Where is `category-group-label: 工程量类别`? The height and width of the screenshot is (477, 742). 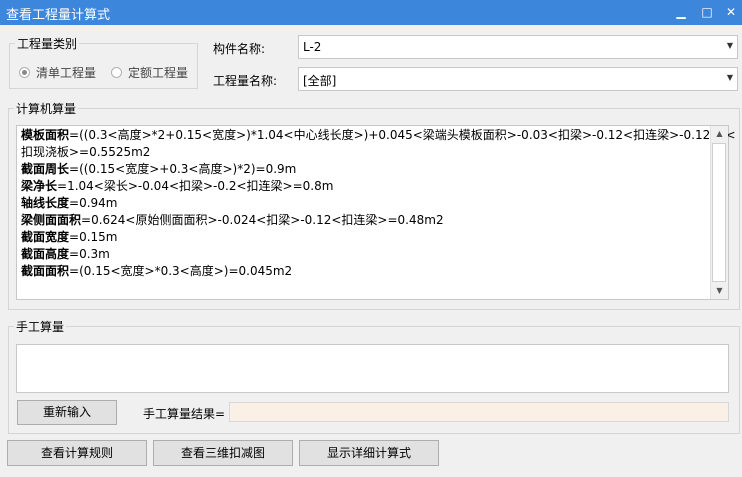 category-group-label: 工程量类别 is located at coordinates (47, 43).